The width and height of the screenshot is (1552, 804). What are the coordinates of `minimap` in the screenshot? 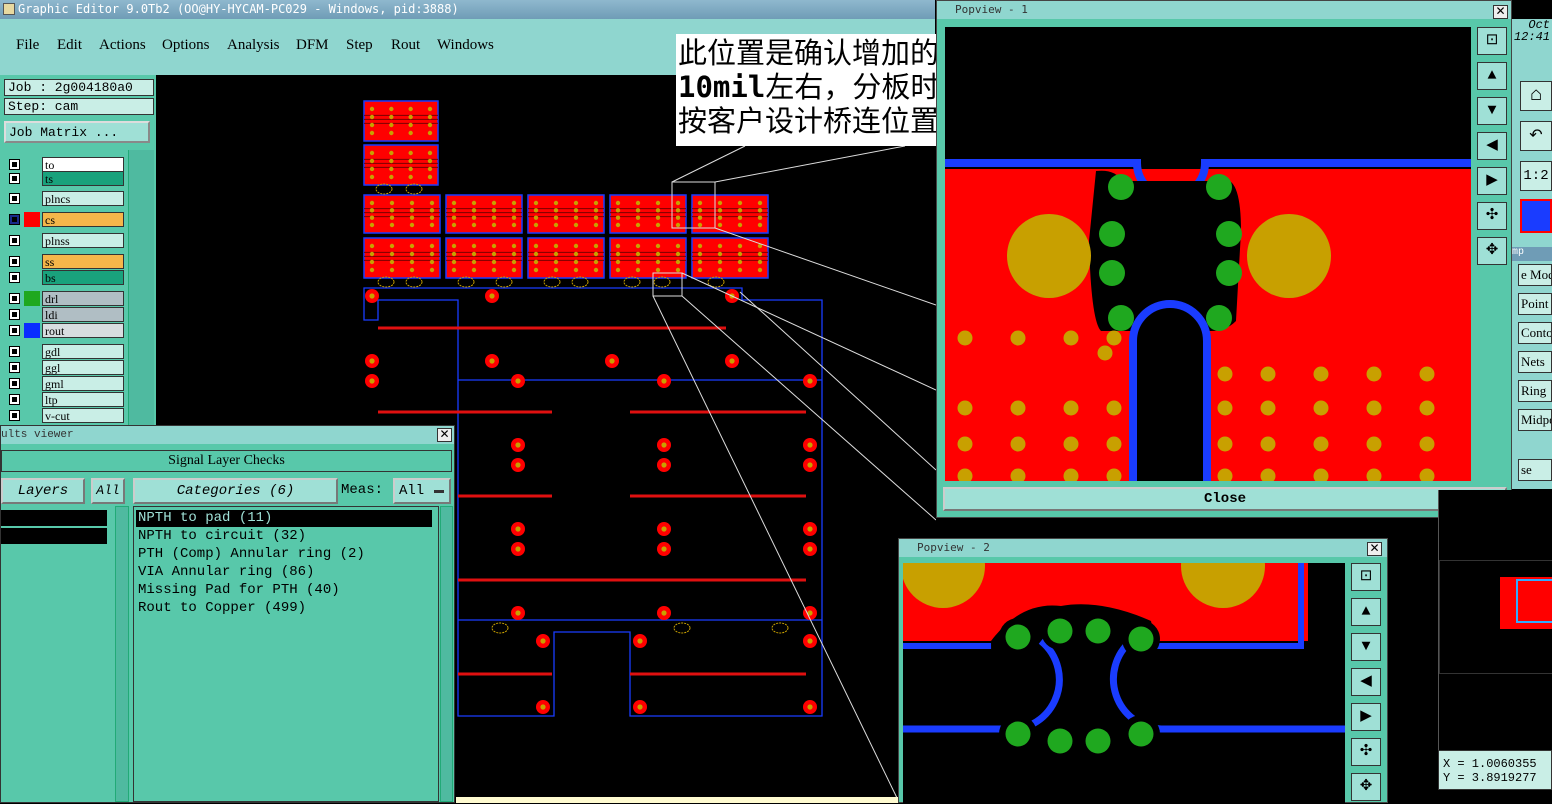 It's located at (1495, 617).